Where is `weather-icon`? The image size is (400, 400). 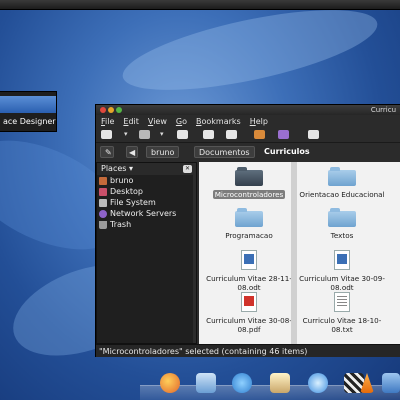 weather-icon is located at coordinates (280, 383).